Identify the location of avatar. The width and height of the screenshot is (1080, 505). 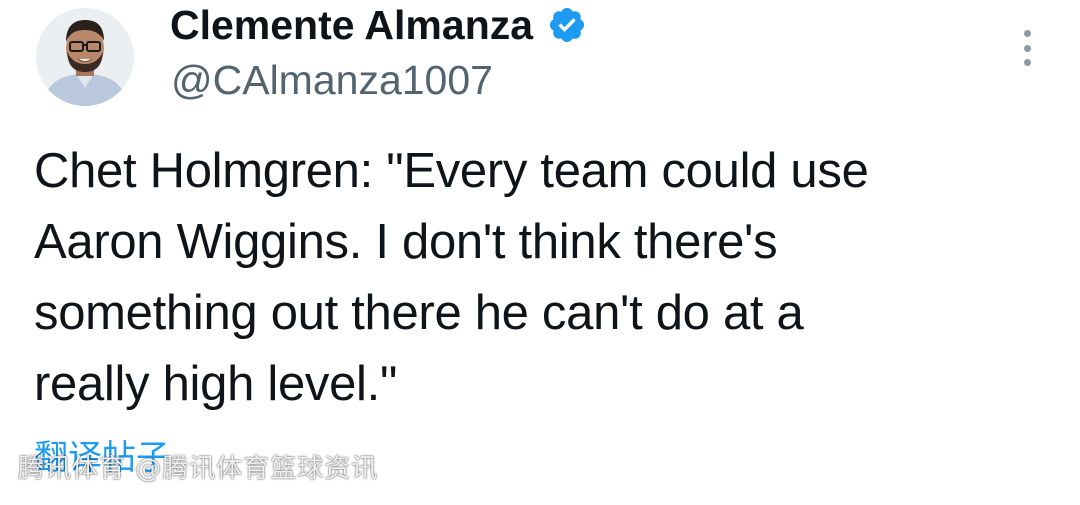
(85, 57).